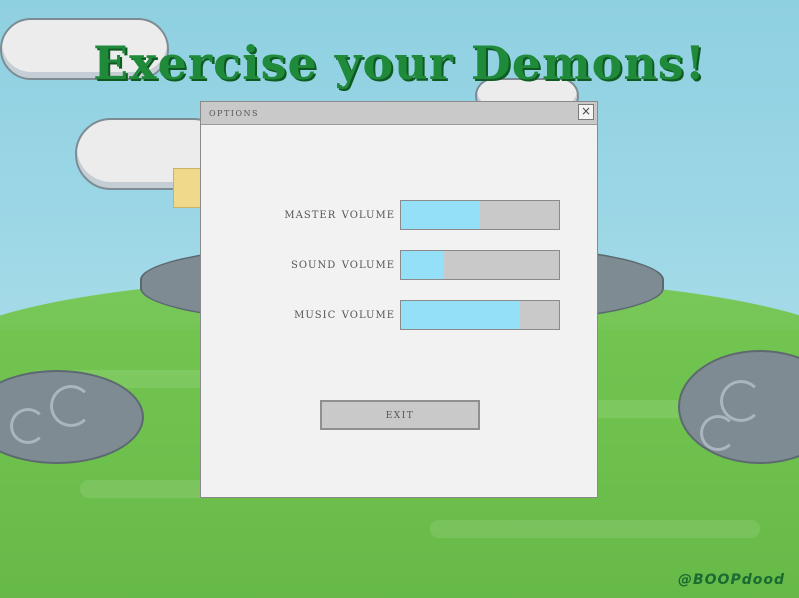  I want to click on author-credit: @BOOPdood, so click(731, 580).